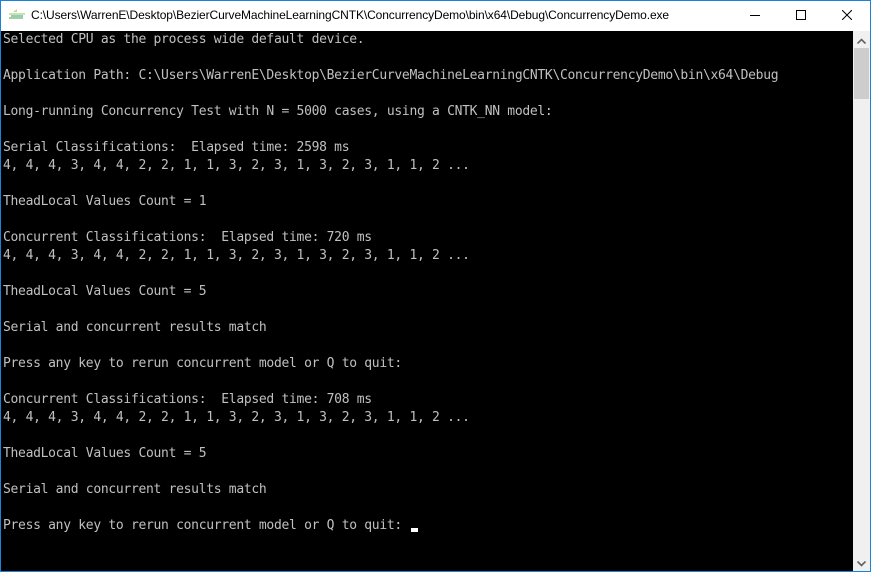  I want to click on close-button, so click(847, 16).